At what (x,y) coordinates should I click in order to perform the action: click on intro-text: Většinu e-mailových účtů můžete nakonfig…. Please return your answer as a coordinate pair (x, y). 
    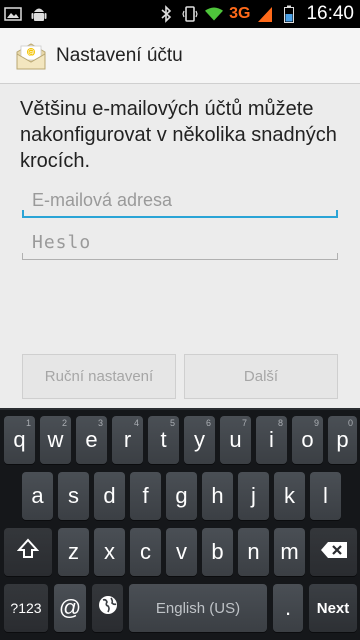
    Looking at the image, I should click on (178, 135).